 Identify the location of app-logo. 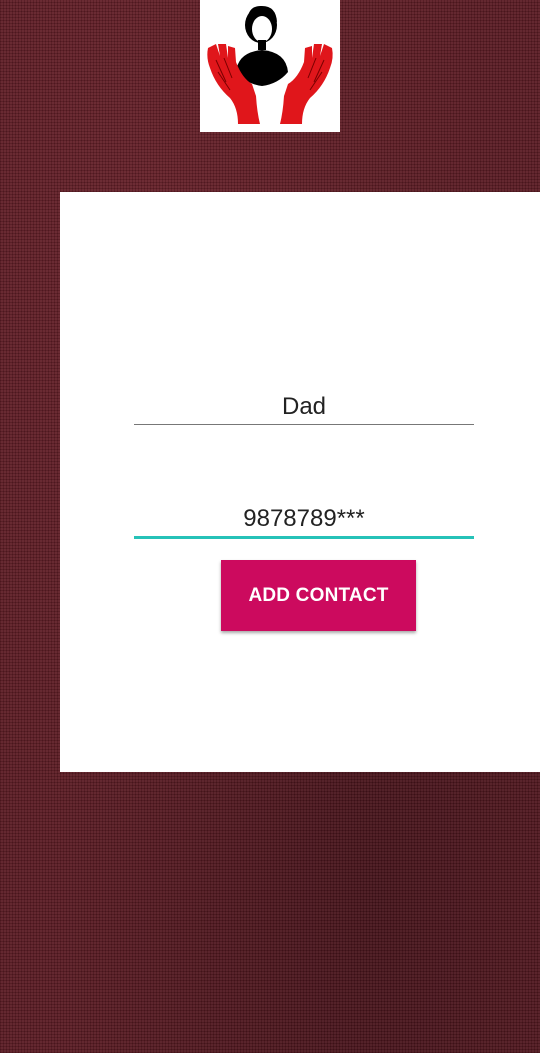
(270, 66).